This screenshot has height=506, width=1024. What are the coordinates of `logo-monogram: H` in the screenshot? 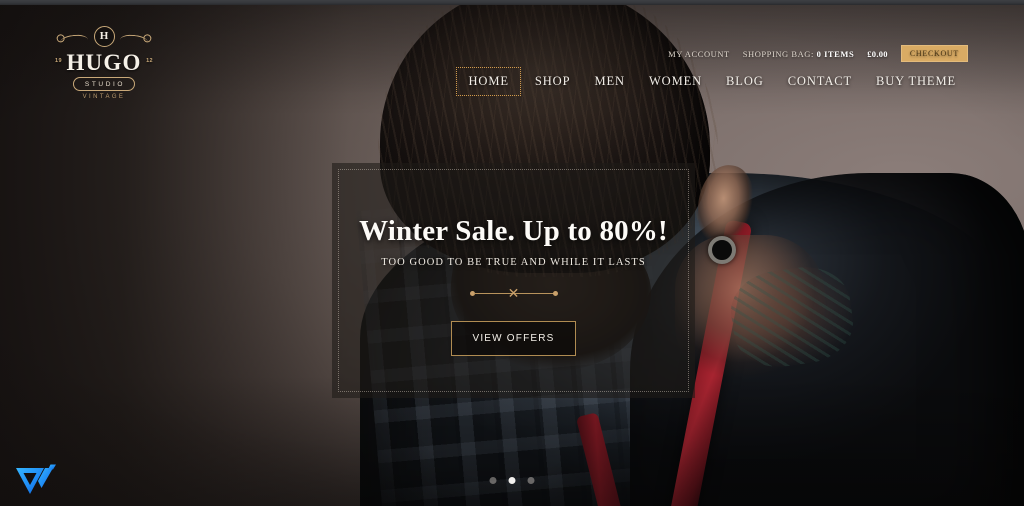 It's located at (104, 36).